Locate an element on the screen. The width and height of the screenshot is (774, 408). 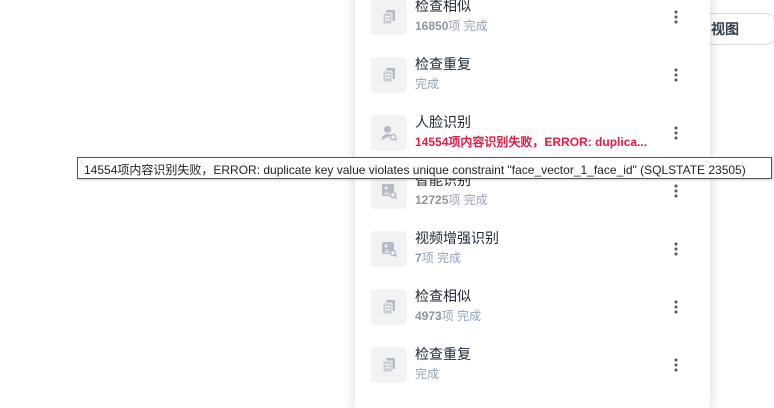
task-status: 16850项 完成 is located at coordinates (451, 25).